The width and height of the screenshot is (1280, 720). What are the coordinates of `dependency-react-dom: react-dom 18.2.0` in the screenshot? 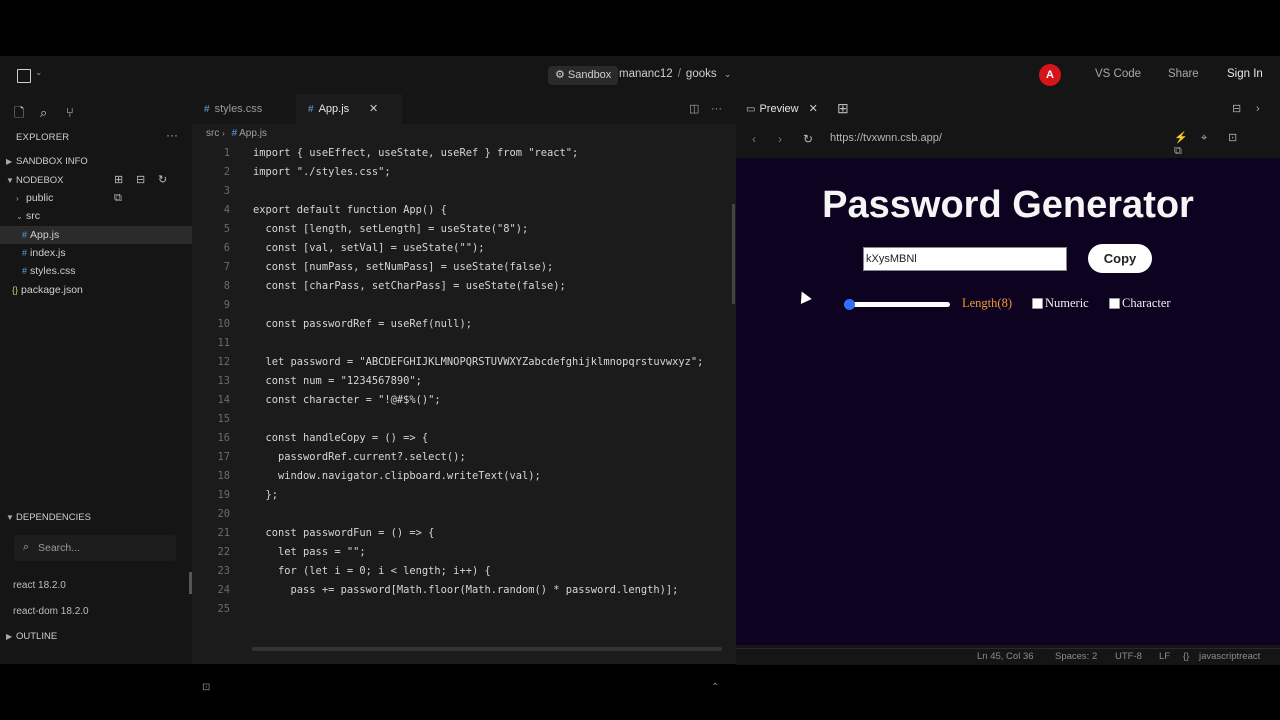 It's located at (51, 611).